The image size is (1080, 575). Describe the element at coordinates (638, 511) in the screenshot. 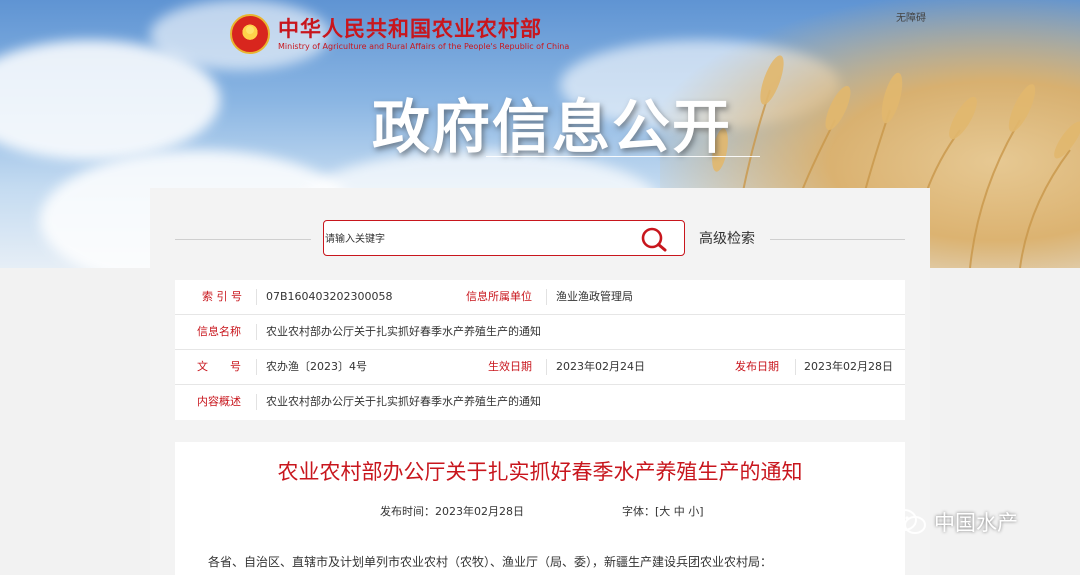

I see `font-size-label: 字体：` at that location.